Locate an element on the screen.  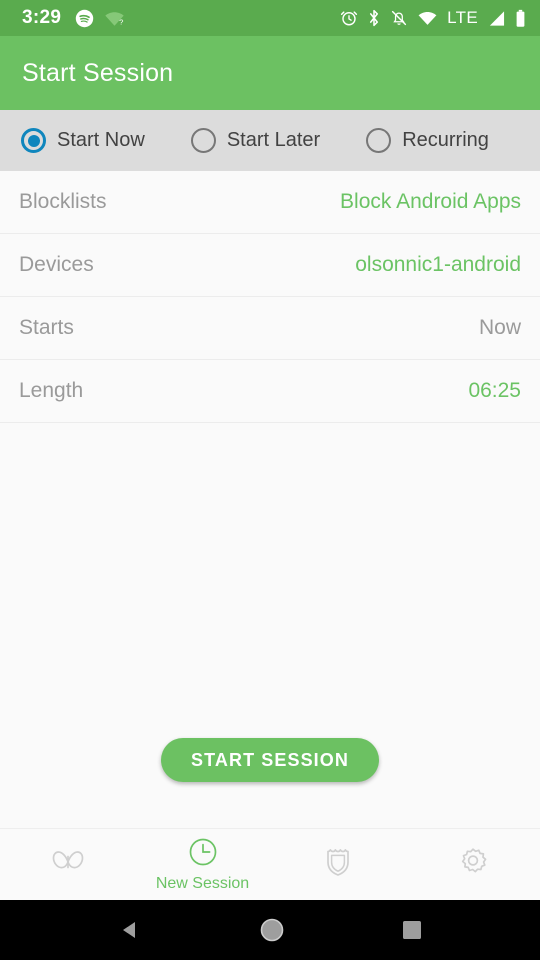
radio-label-recurring: Recurring is located at coordinates (445, 140).